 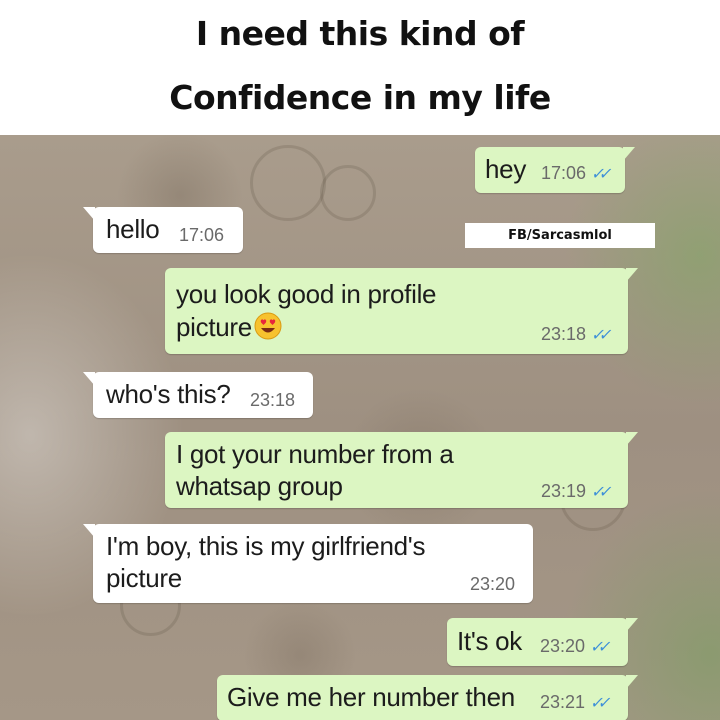 What do you see at coordinates (560, 235) in the screenshot?
I see `watermark-label: FB/Sarcasmlol` at bounding box center [560, 235].